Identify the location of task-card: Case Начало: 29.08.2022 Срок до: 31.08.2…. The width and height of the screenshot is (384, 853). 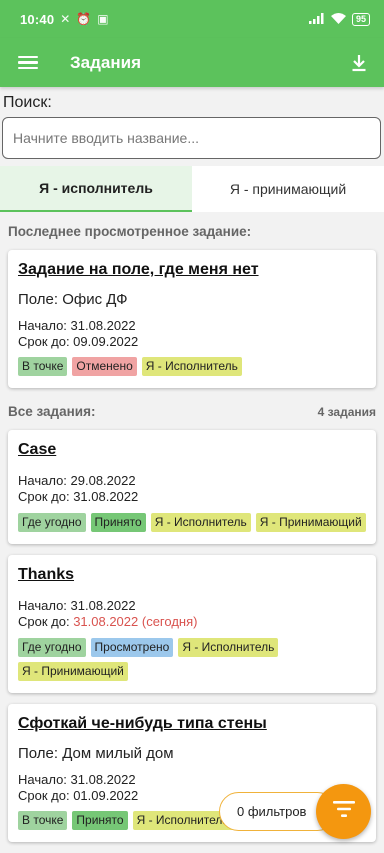
(192, 487).